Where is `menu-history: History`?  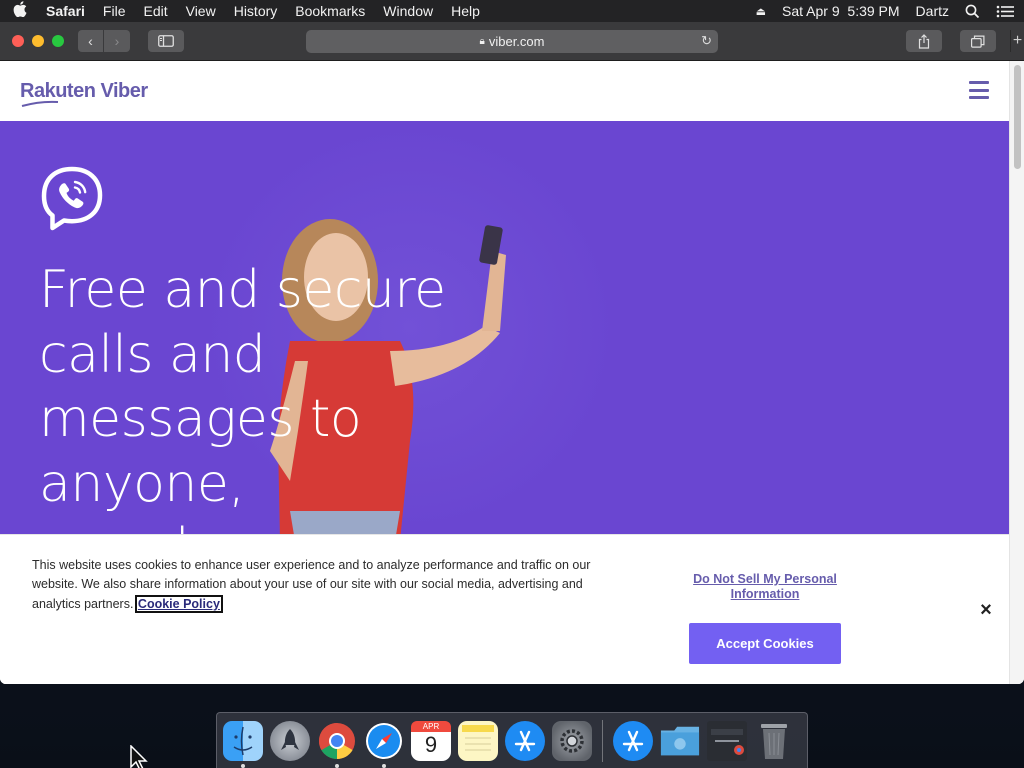 menu-history: History is located at coordinates (256, 11).